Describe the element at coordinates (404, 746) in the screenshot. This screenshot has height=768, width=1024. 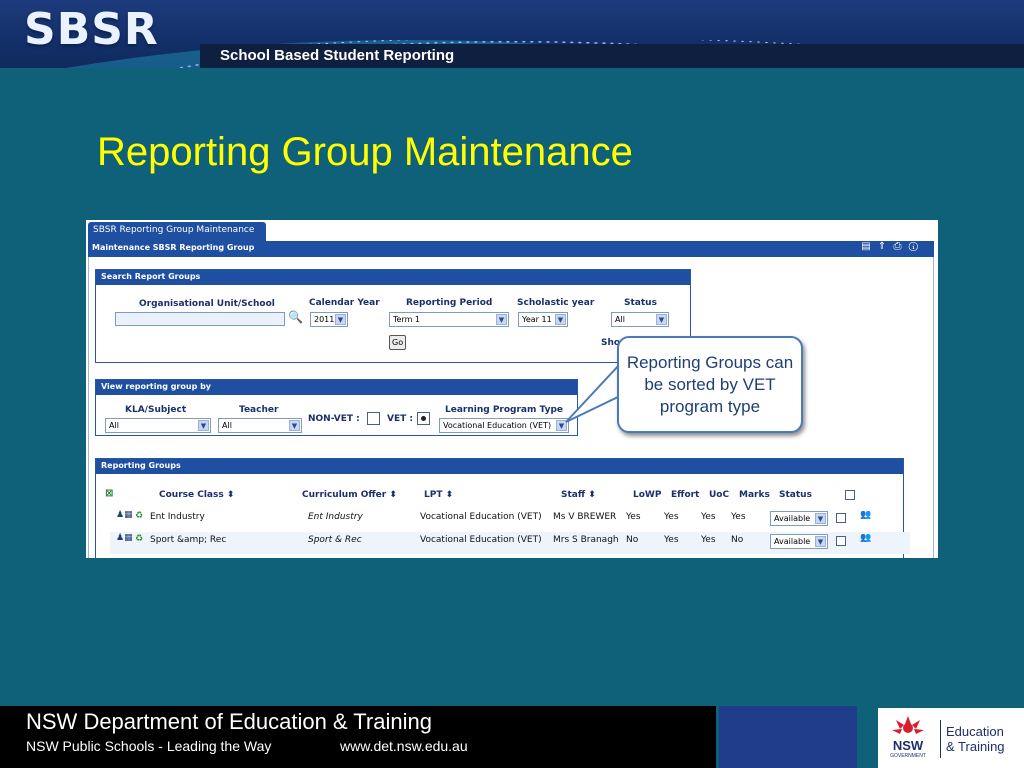
I see `footer-url: www.det.nsw.edu.au` at that location.